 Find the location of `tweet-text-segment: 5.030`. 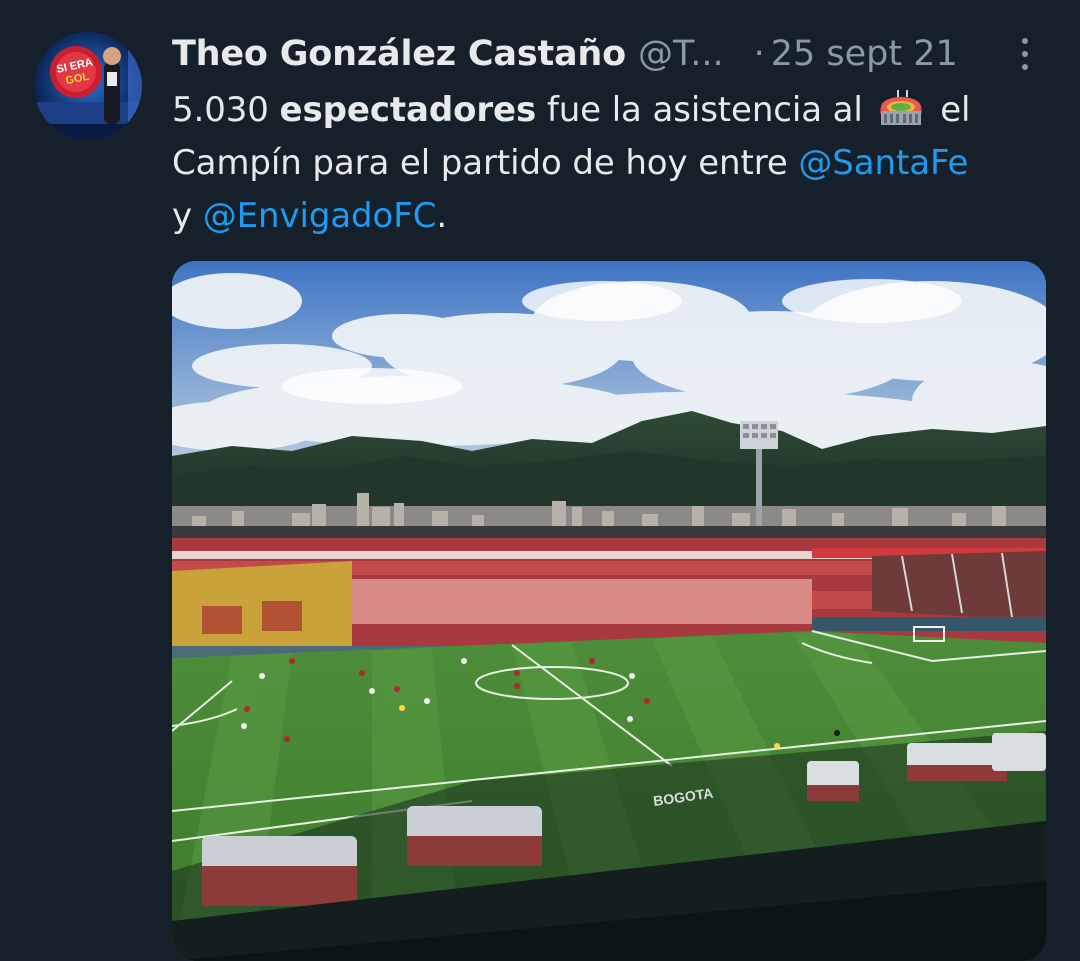

tweet-text-segment: 5.030 is located at coordinates (226, 110).